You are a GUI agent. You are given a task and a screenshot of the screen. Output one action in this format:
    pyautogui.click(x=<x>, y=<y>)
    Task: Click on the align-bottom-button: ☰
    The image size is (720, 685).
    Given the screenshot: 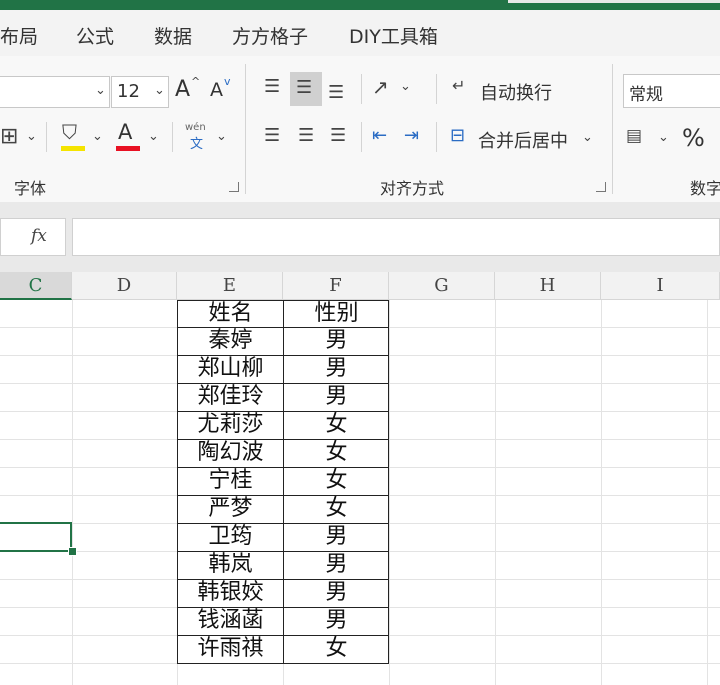 What is the action you would take?
    pyautogui.click(x=339, y=91)
    